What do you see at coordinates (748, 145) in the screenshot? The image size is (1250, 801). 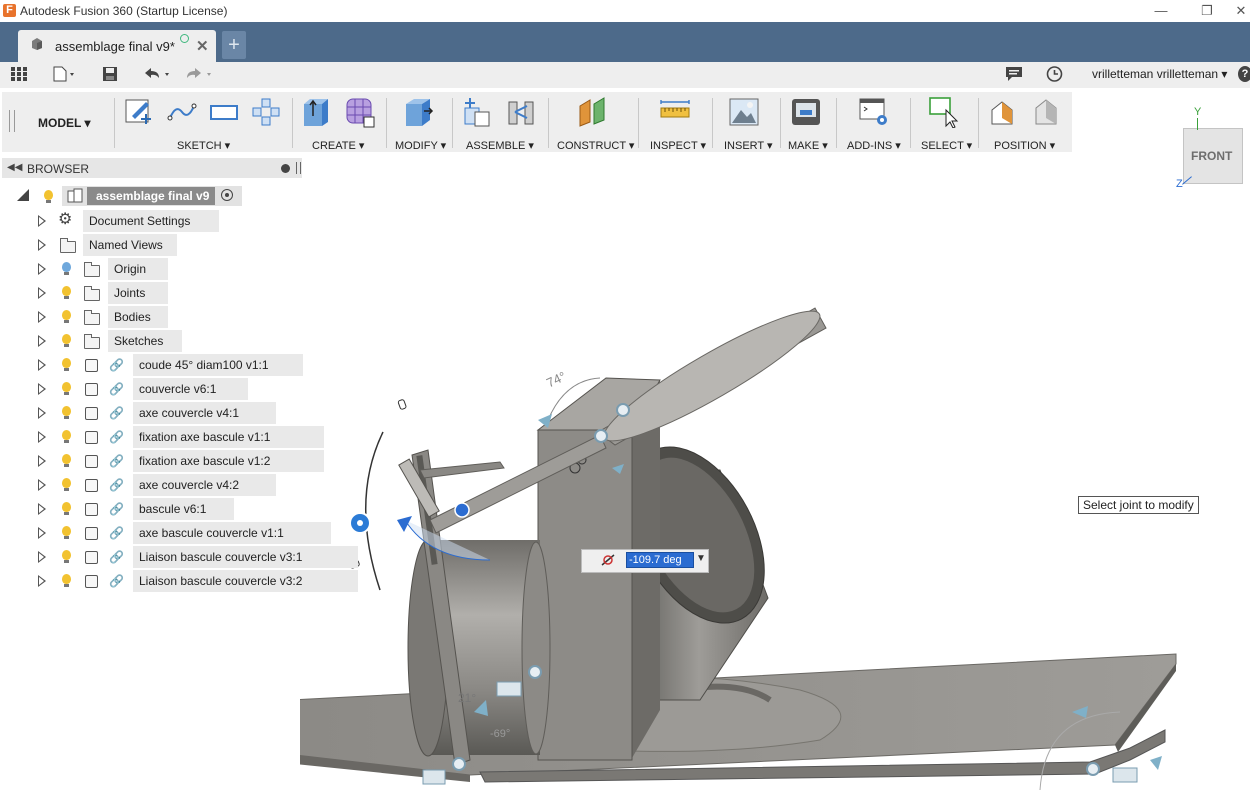 I see `insert-menu: INSERT ▾` at bounding box center [748, 145].